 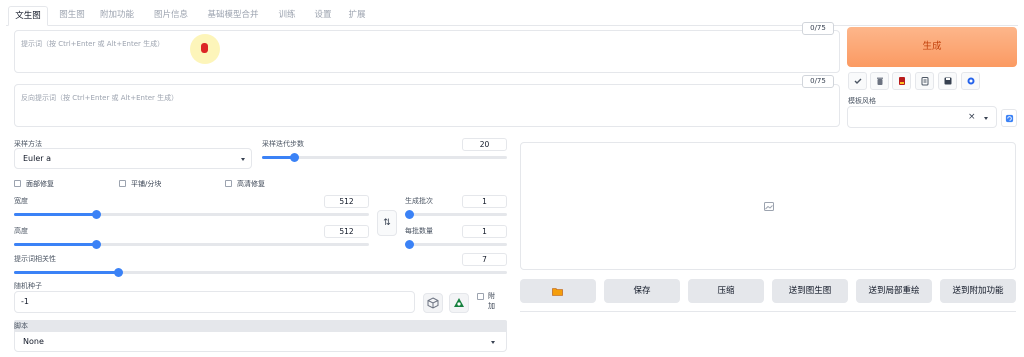 What do you see at coordinates (214, 302) in the screenshot?
I see `seed-input: -1` at bounding box center [214, 302].